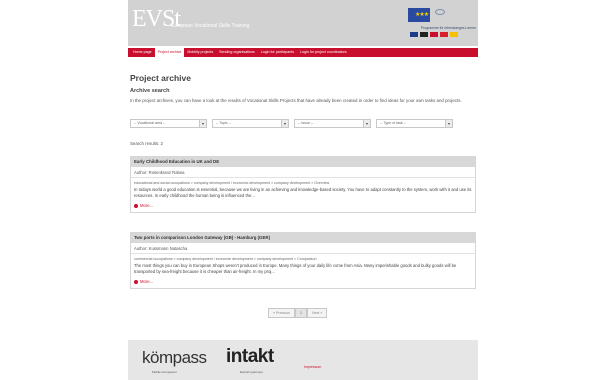 The image size is (600, 380). What do you see at coordinates (424, 34) in the screenshot?
I see `flag-de-icon` at bounding box center [424, 34].